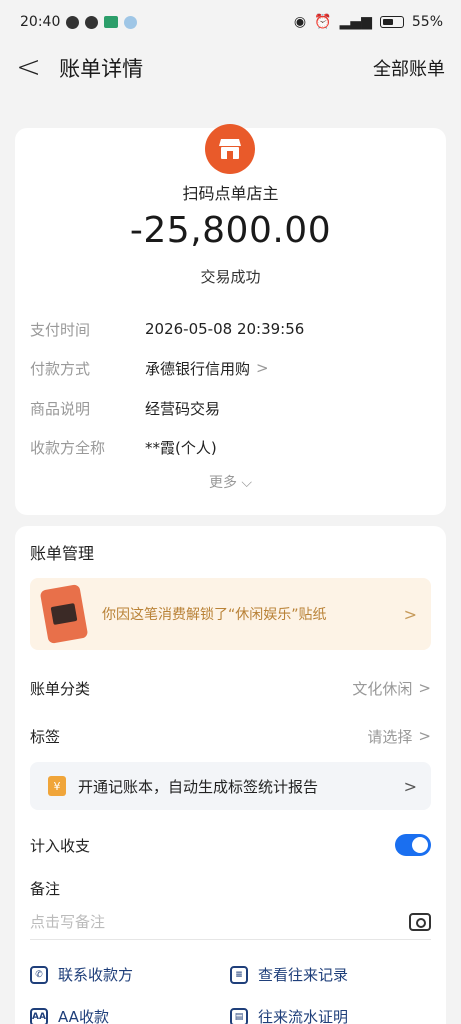 The image size is (461, 1024). I want to click on detail-label: 商品说明, so click(60, 408).